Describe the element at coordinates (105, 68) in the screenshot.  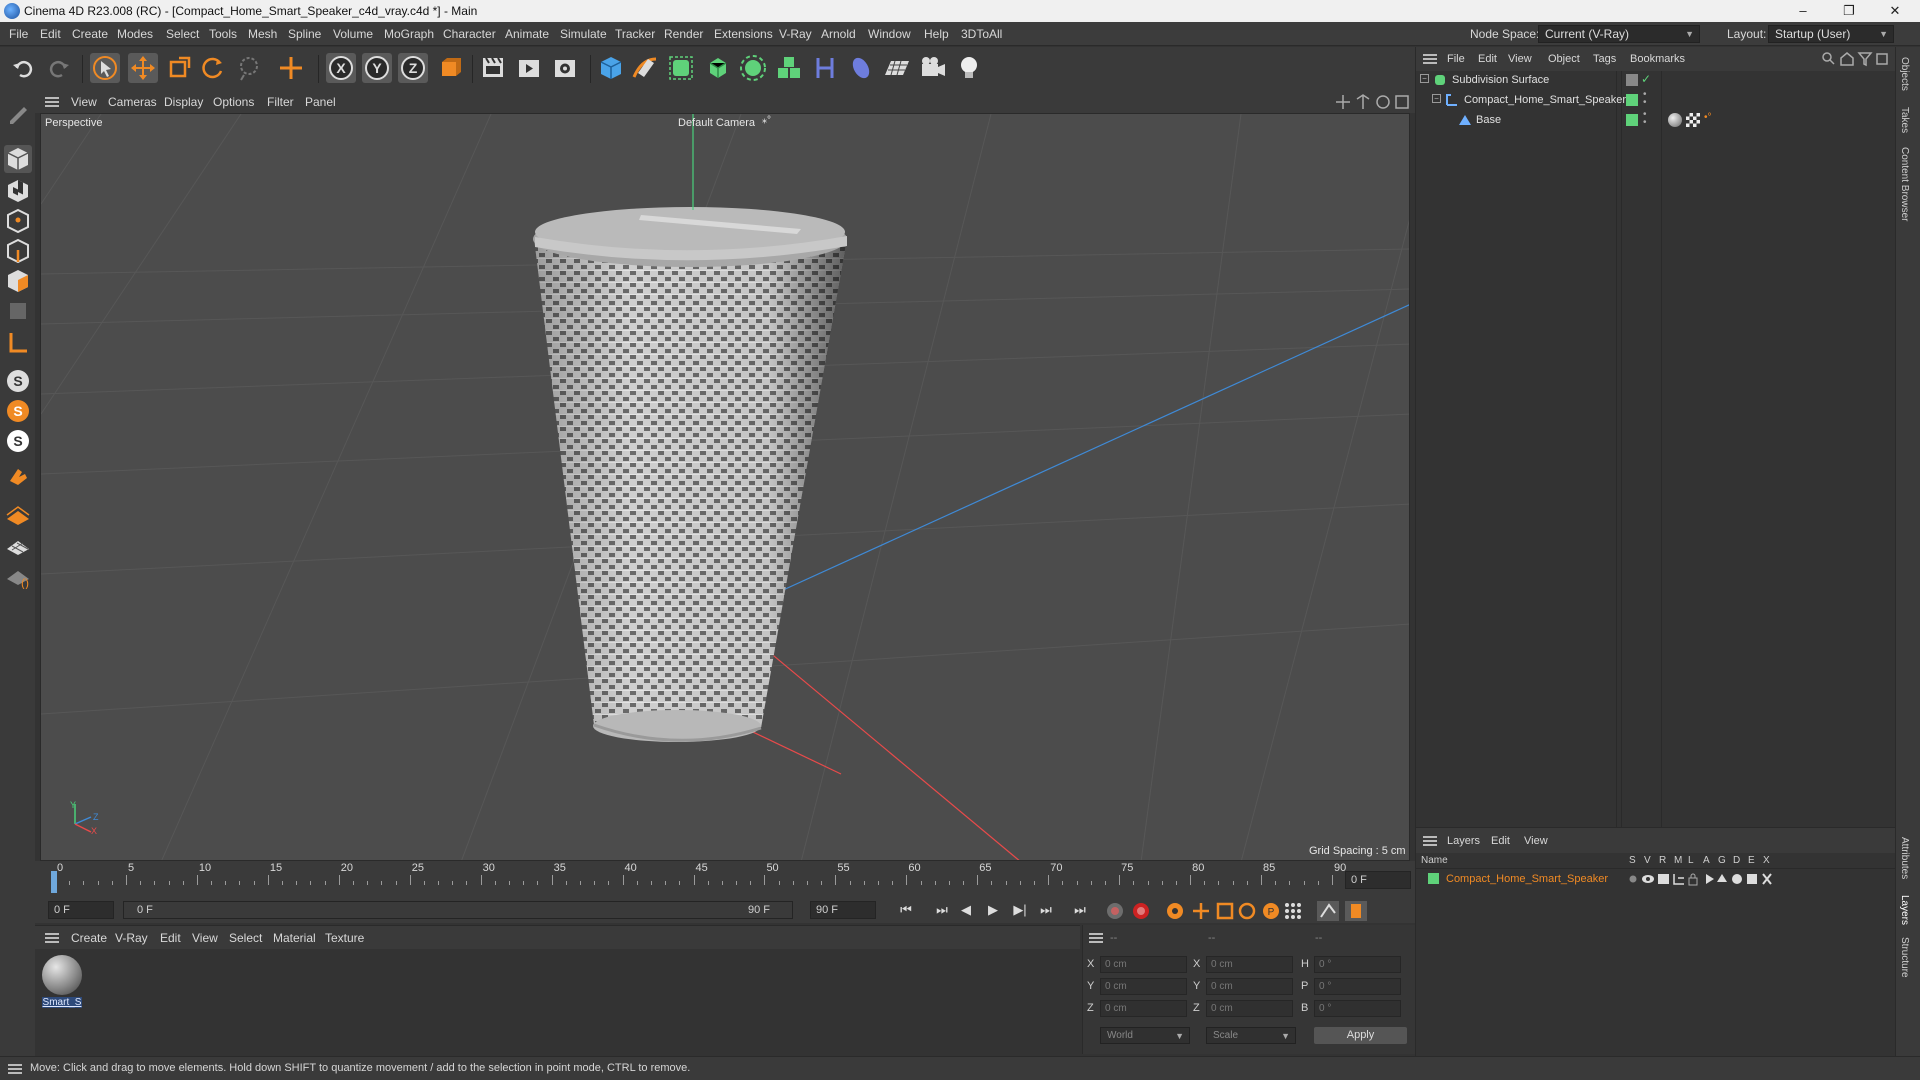
I see `select-tool-button` at that location.